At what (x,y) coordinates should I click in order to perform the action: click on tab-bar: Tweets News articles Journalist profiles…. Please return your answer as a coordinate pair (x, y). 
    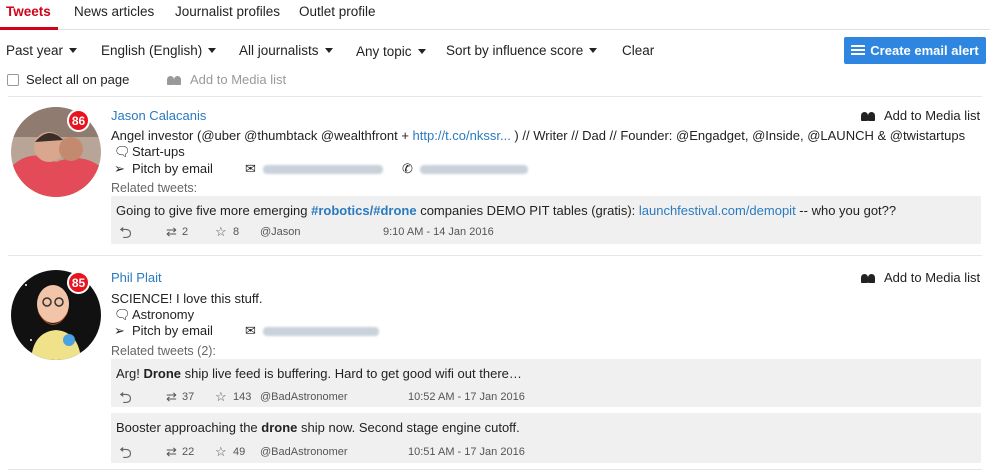
    Looking at the image, I should click on (495, 15).